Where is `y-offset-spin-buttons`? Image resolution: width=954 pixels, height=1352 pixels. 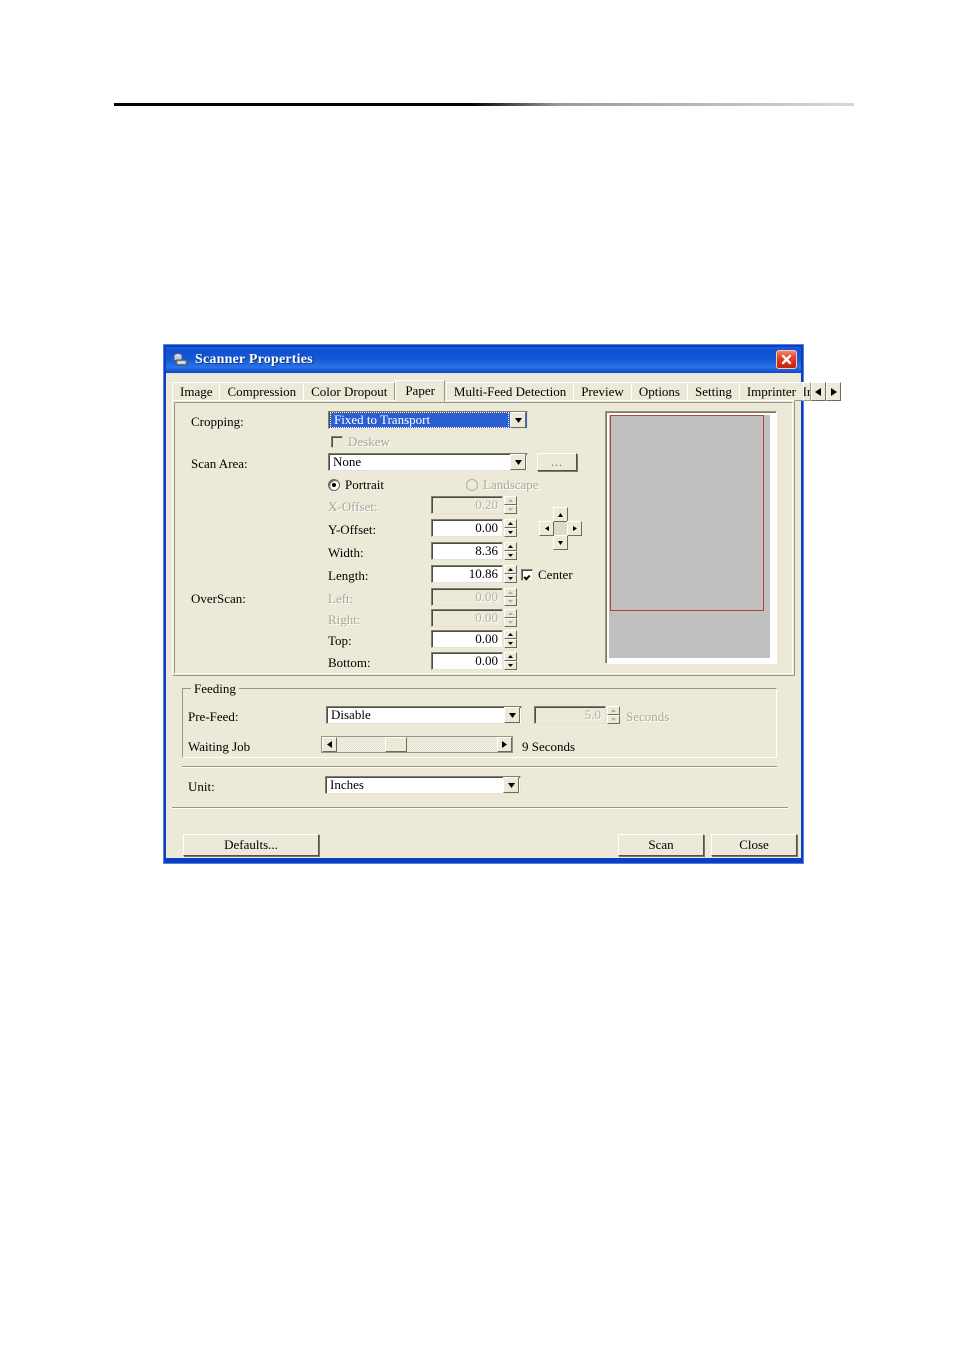
y-offset-spin-buttons is located at coordinates (510, 528).